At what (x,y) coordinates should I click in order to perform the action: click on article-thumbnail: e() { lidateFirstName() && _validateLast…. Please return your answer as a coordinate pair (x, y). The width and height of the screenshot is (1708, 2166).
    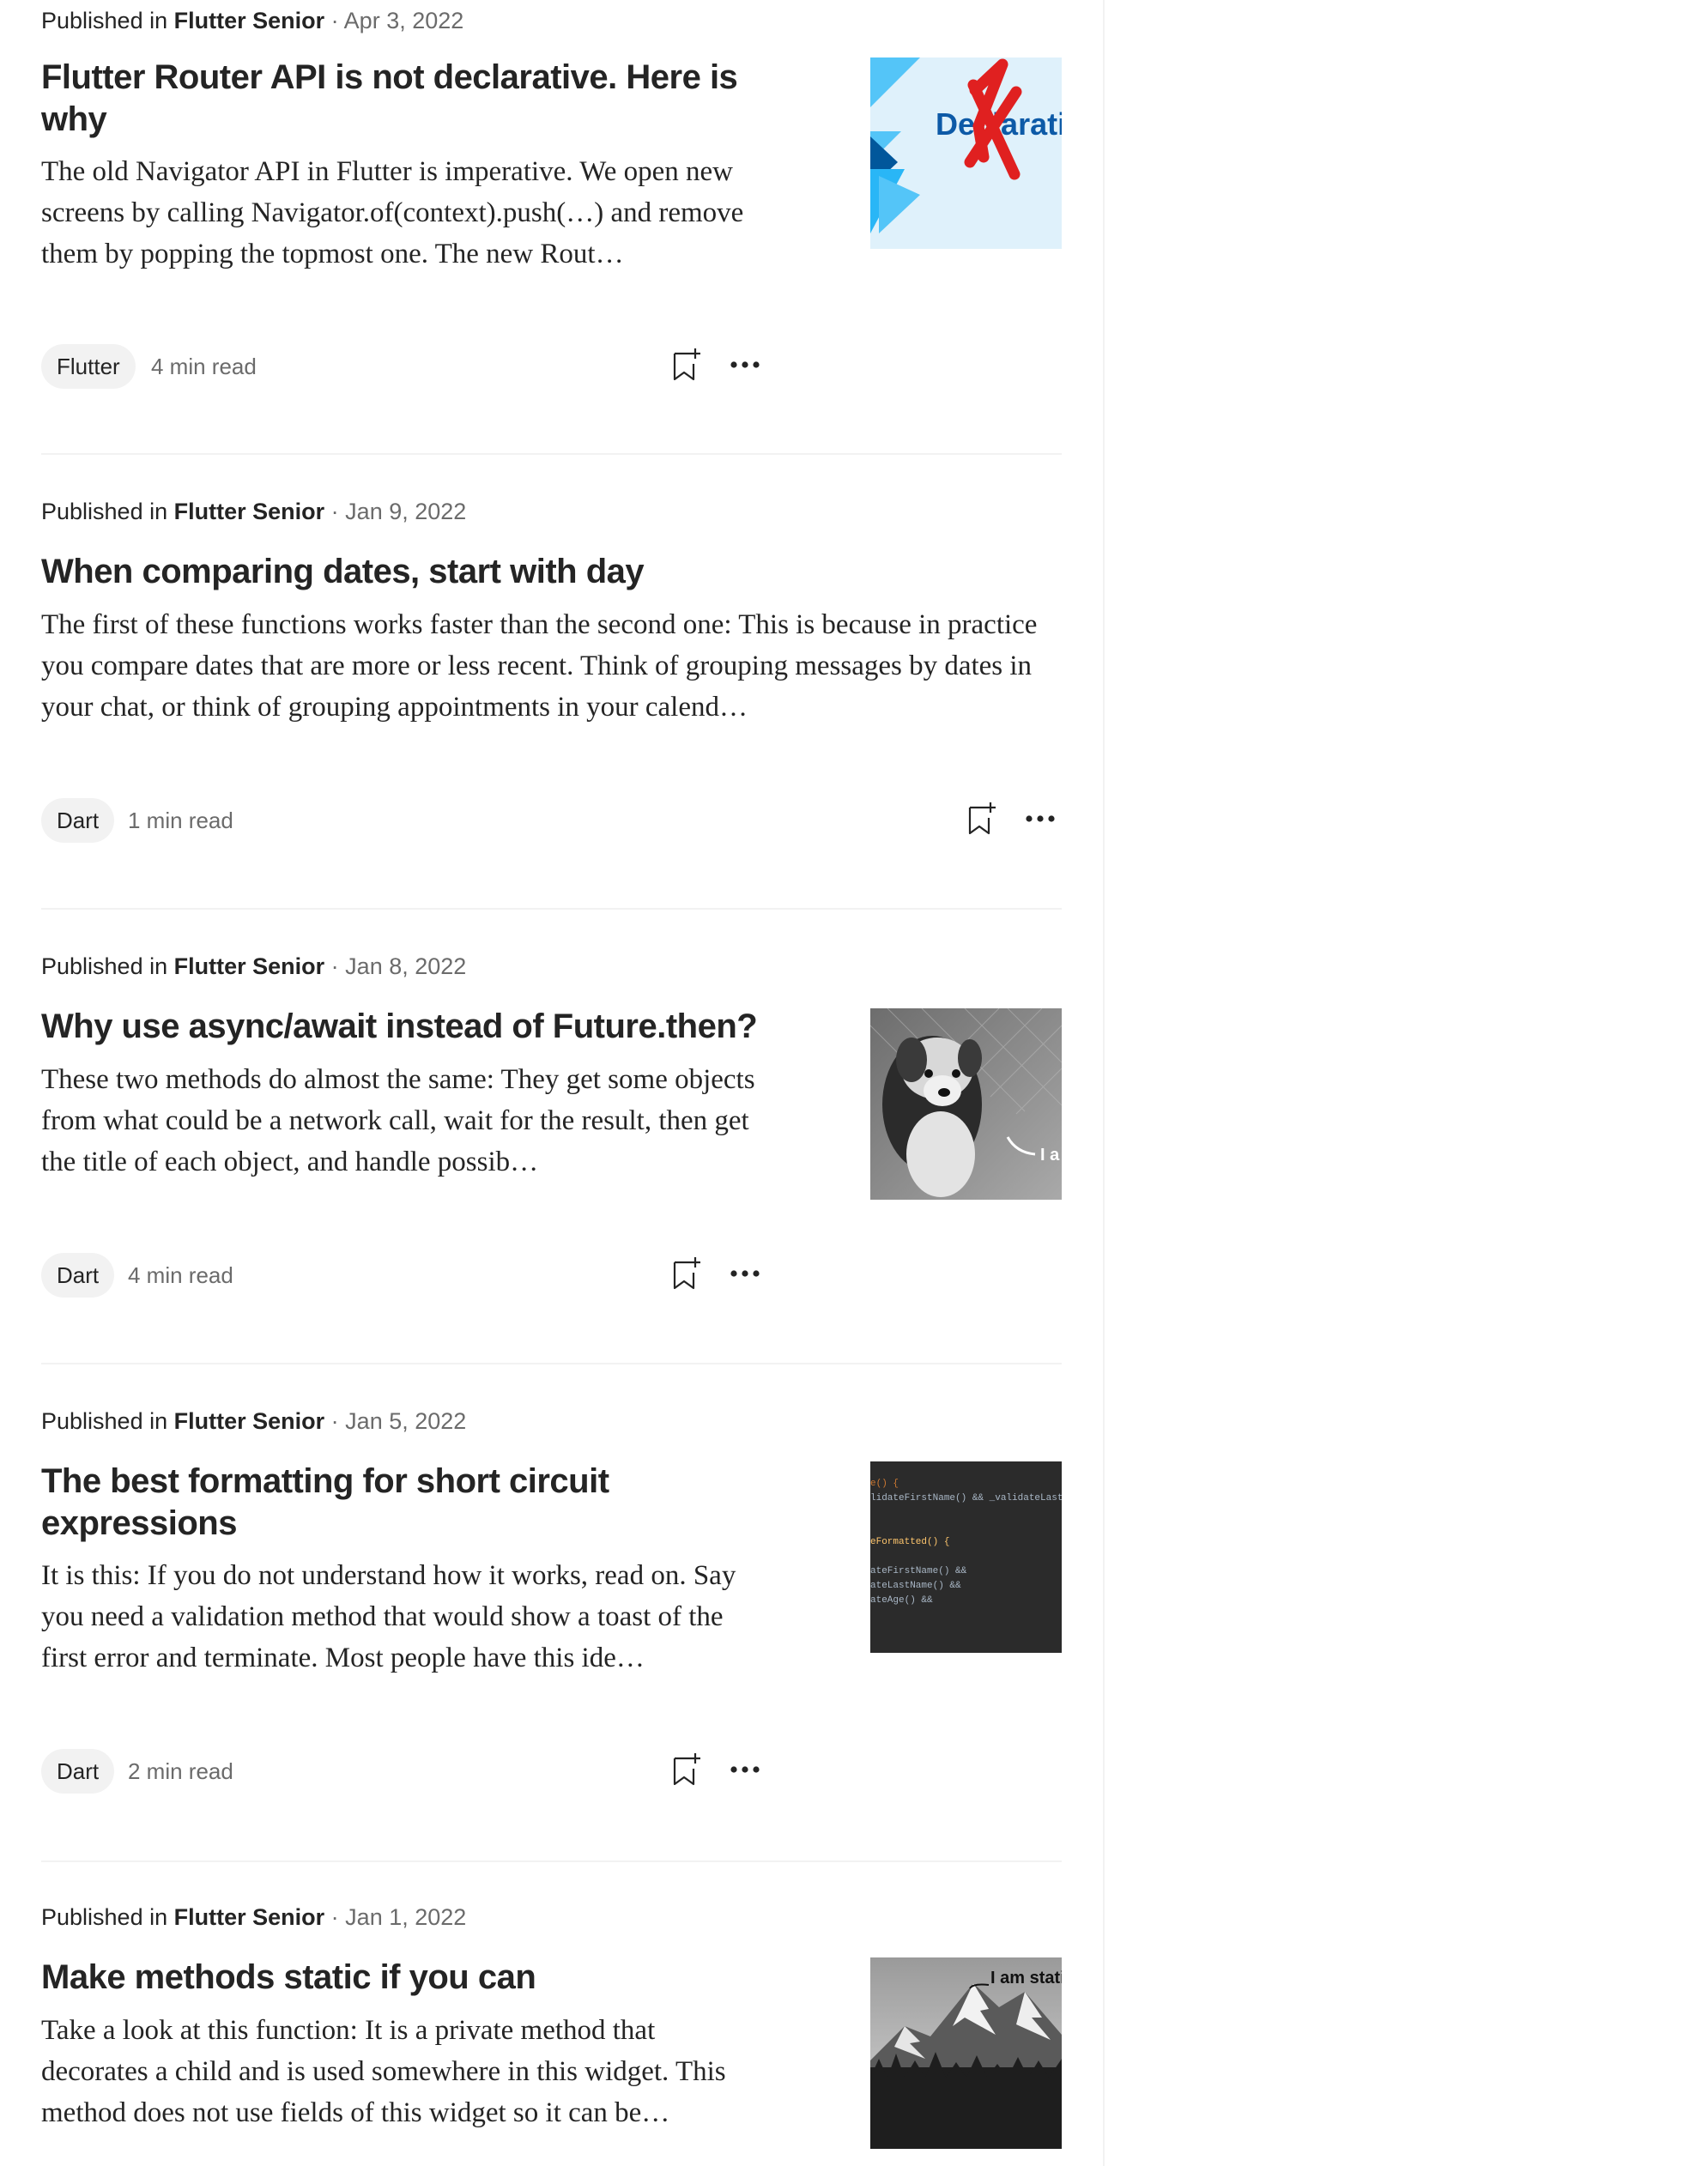
    Looking at the image, I should click on (966, 1557).